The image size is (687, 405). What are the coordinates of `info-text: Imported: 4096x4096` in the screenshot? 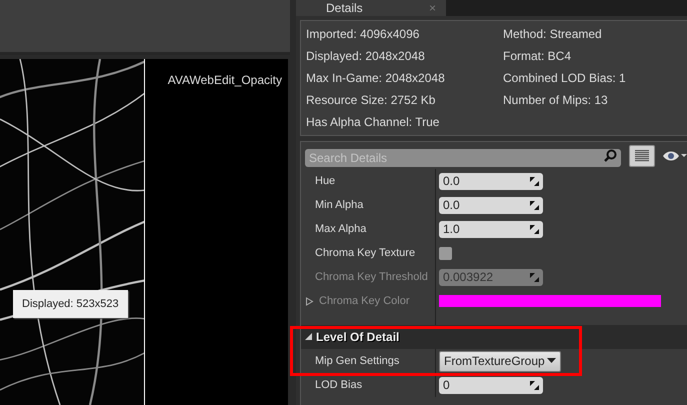 It's located at (363, 34).